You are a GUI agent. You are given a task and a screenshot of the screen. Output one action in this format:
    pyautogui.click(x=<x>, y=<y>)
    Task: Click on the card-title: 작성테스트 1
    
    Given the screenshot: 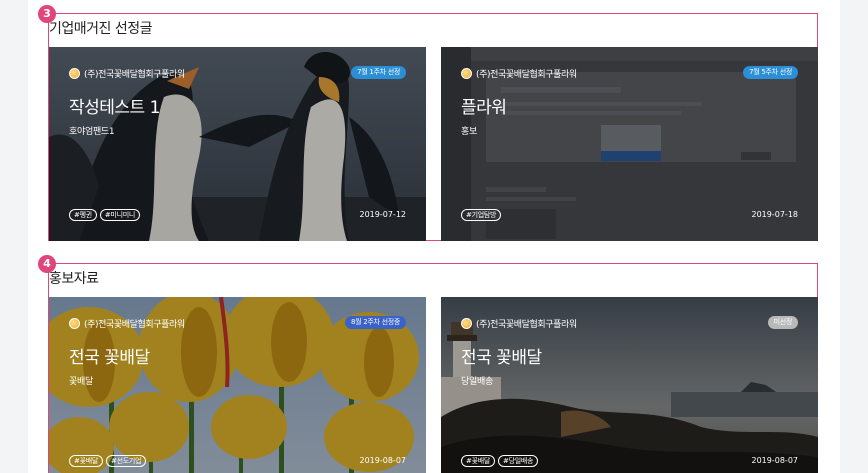 What is the action you would take?
    pyautogui.click(x=114, y=108)
    